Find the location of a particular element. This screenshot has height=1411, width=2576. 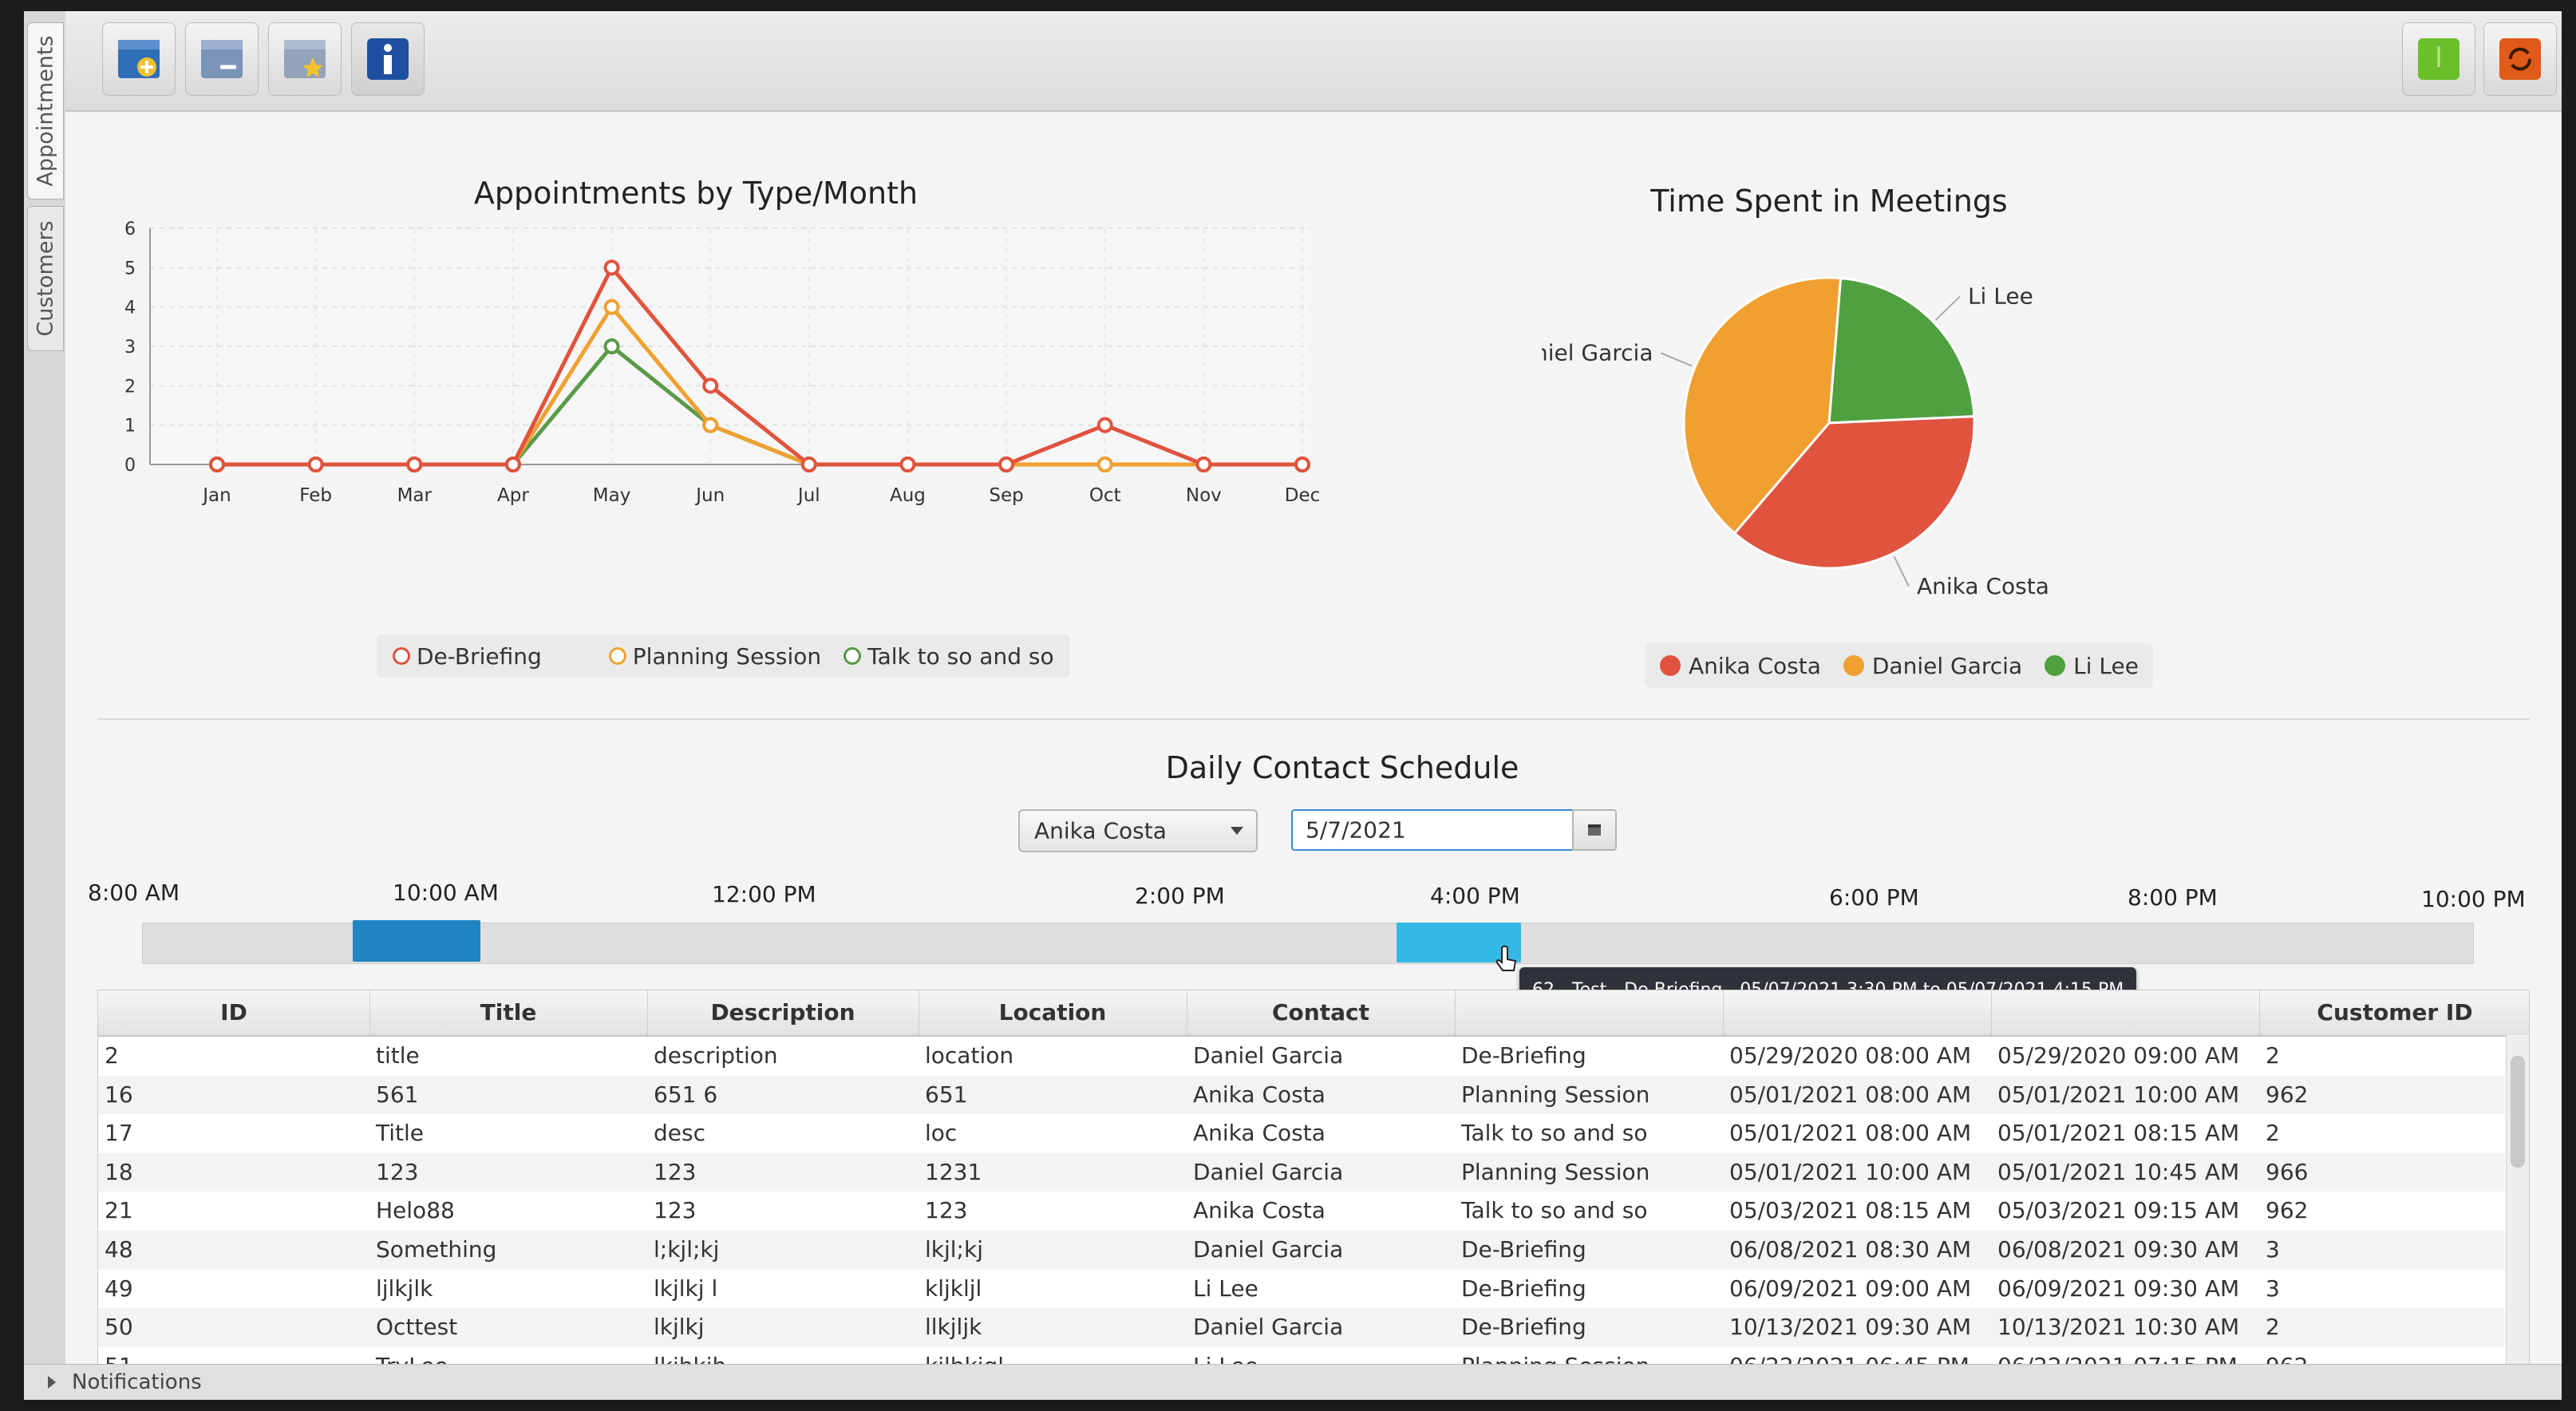

legend-item-li: Li Lee is located at coordinates (2092, 666).